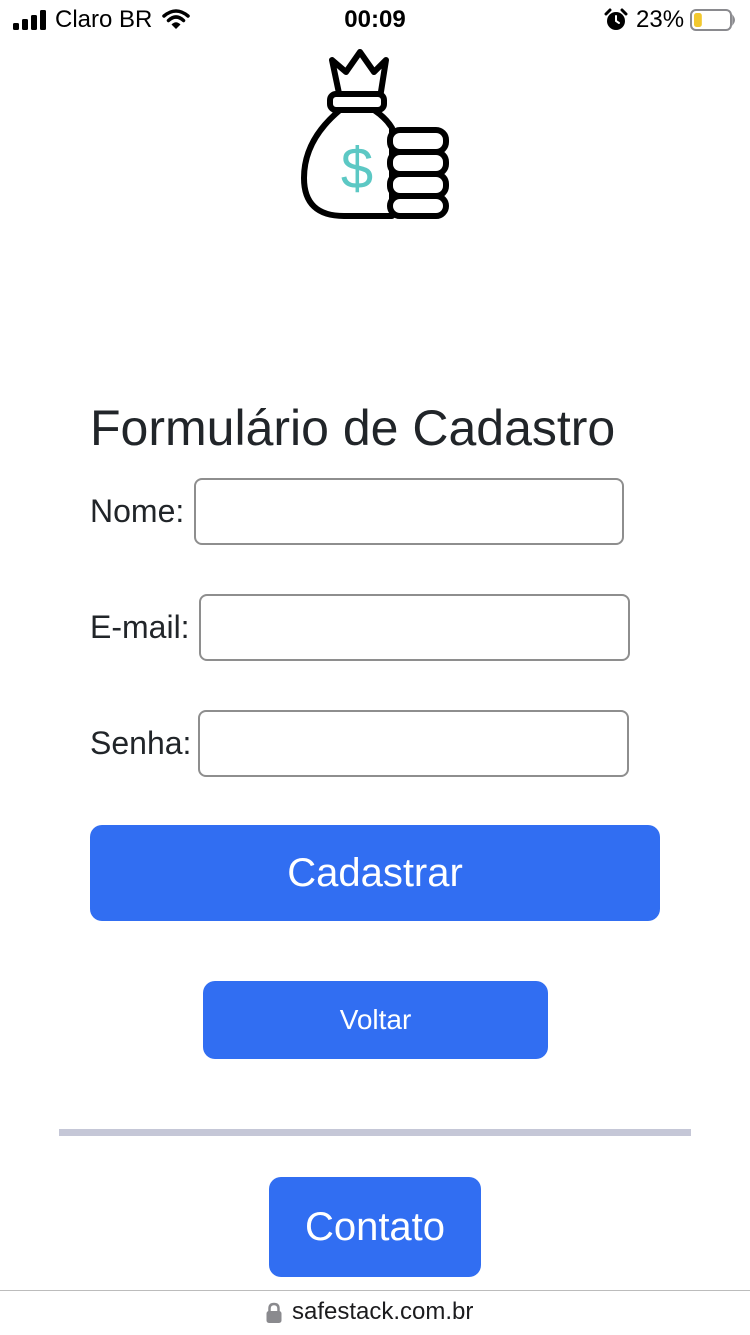 The image size is (750, 1335). Describe the element at coordinates (375, 20) in the screenshot. I see `status-bar: Claro BR 00:09 23%` at that location.